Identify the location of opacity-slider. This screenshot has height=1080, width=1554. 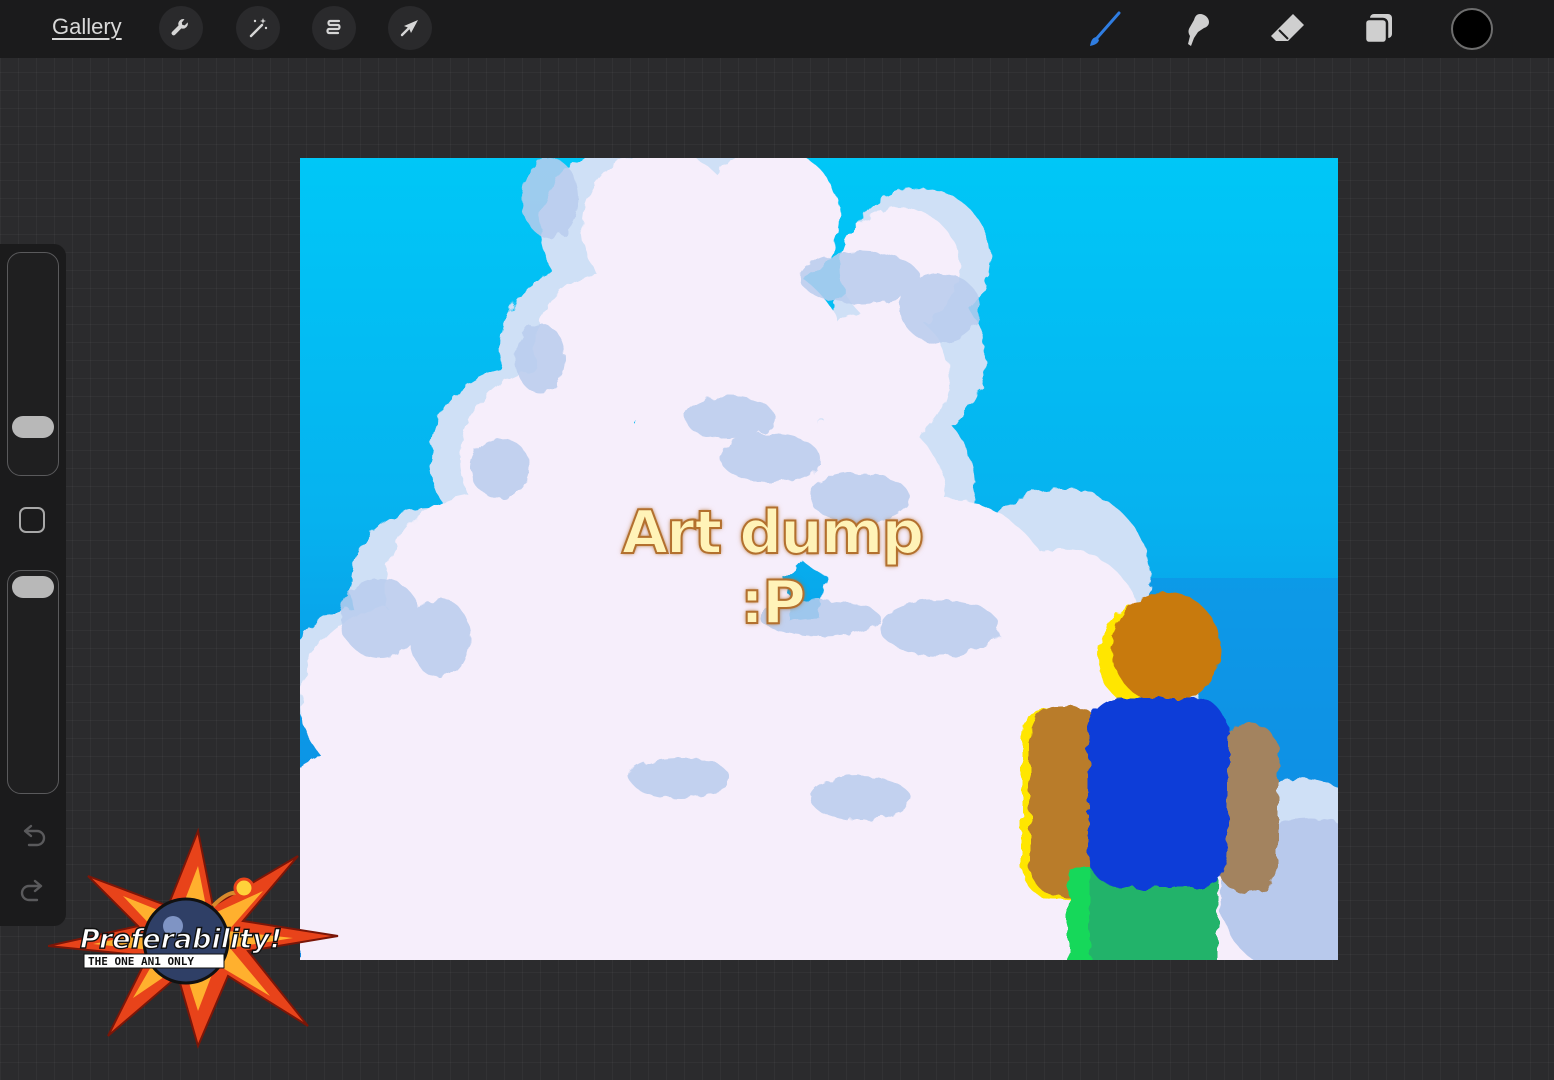
(33, 682).